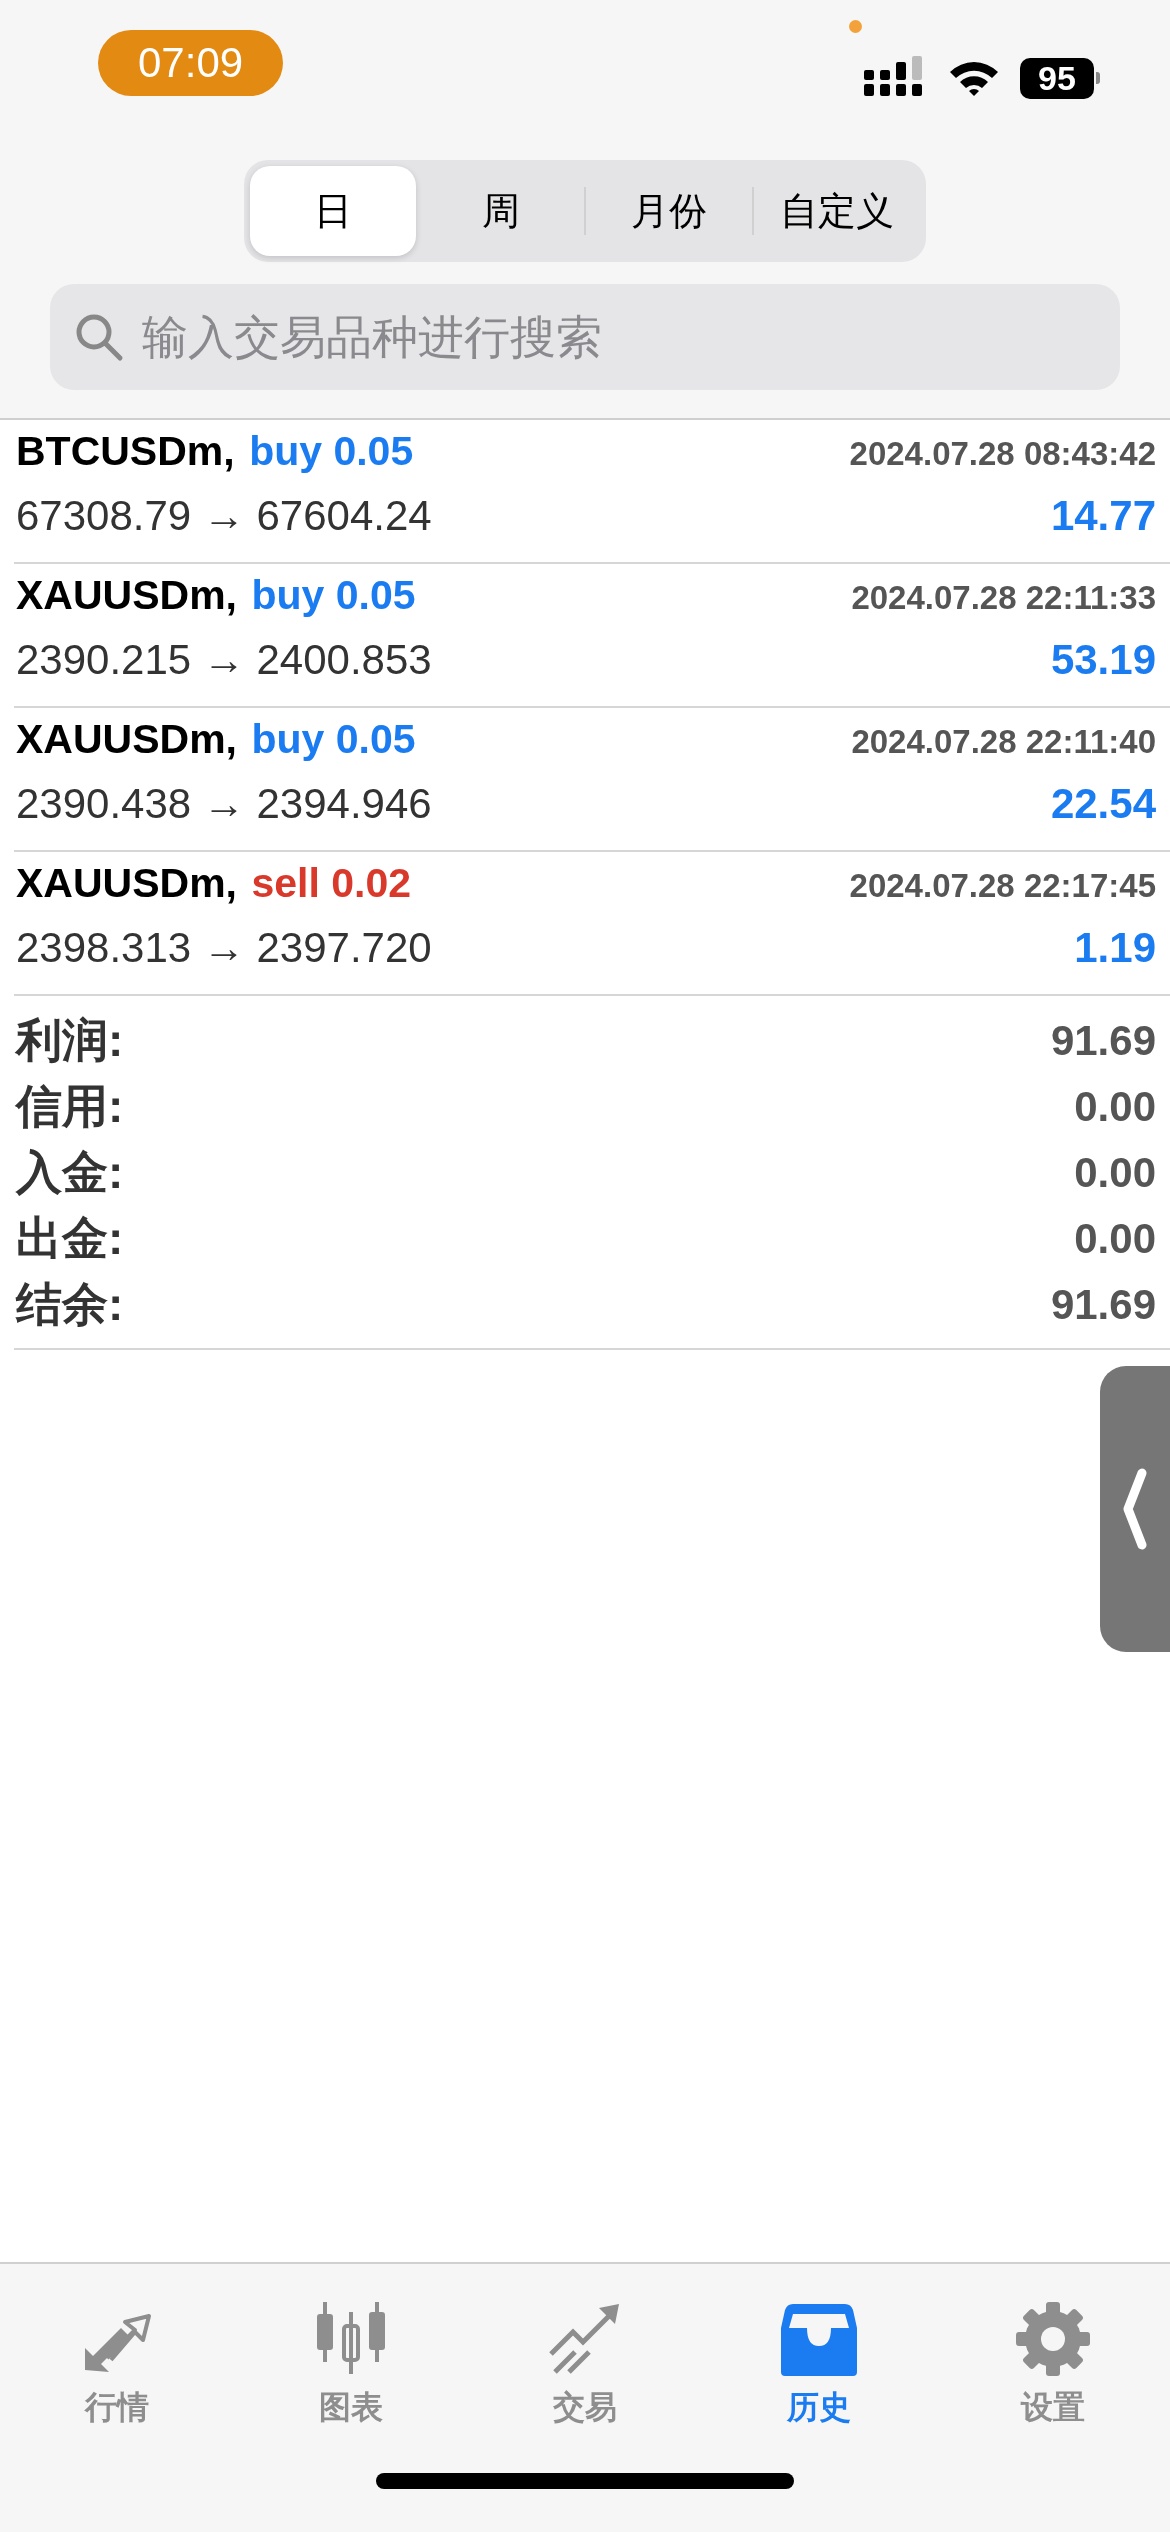 This screenshot has height=2532, width=1170. I want to click on order-side: sell 0.02, so click(331, 883).